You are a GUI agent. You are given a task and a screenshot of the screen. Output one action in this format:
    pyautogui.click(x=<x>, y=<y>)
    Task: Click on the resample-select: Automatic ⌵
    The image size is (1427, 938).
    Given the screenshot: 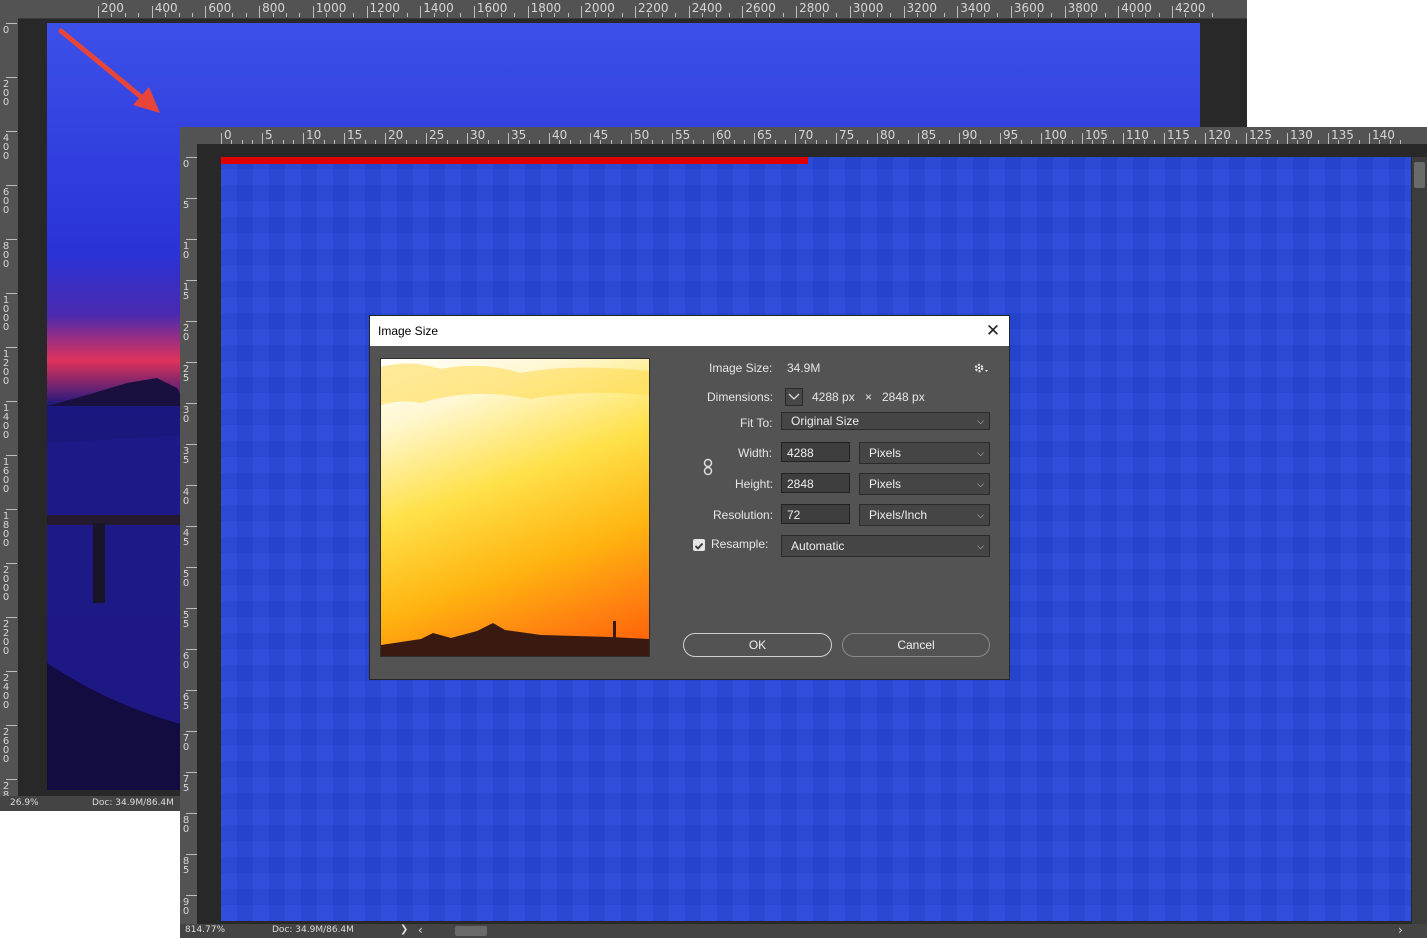 What is the action you would take?
    pyautogui.click(x=885, y=546)
    